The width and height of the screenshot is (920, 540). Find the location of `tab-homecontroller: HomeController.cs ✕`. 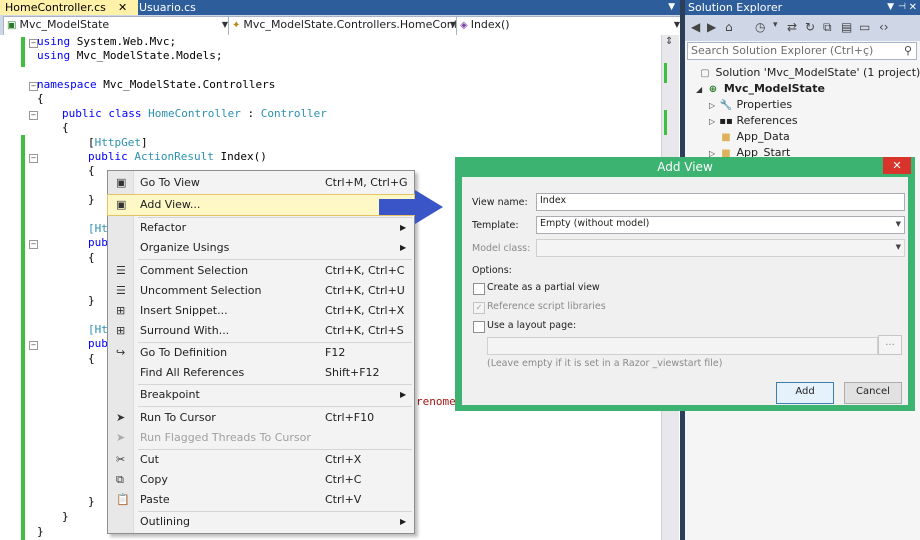

tab-homecontroller: HomeController.cs ✕ is located at coordinates (69, 7).